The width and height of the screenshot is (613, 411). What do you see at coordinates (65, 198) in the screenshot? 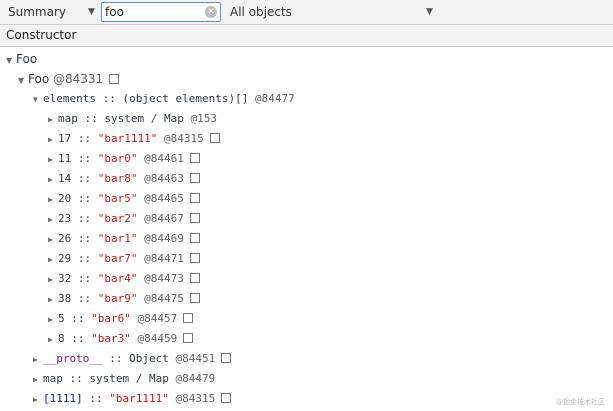
I see `property-key: 20` at bounding box center [65, 198].